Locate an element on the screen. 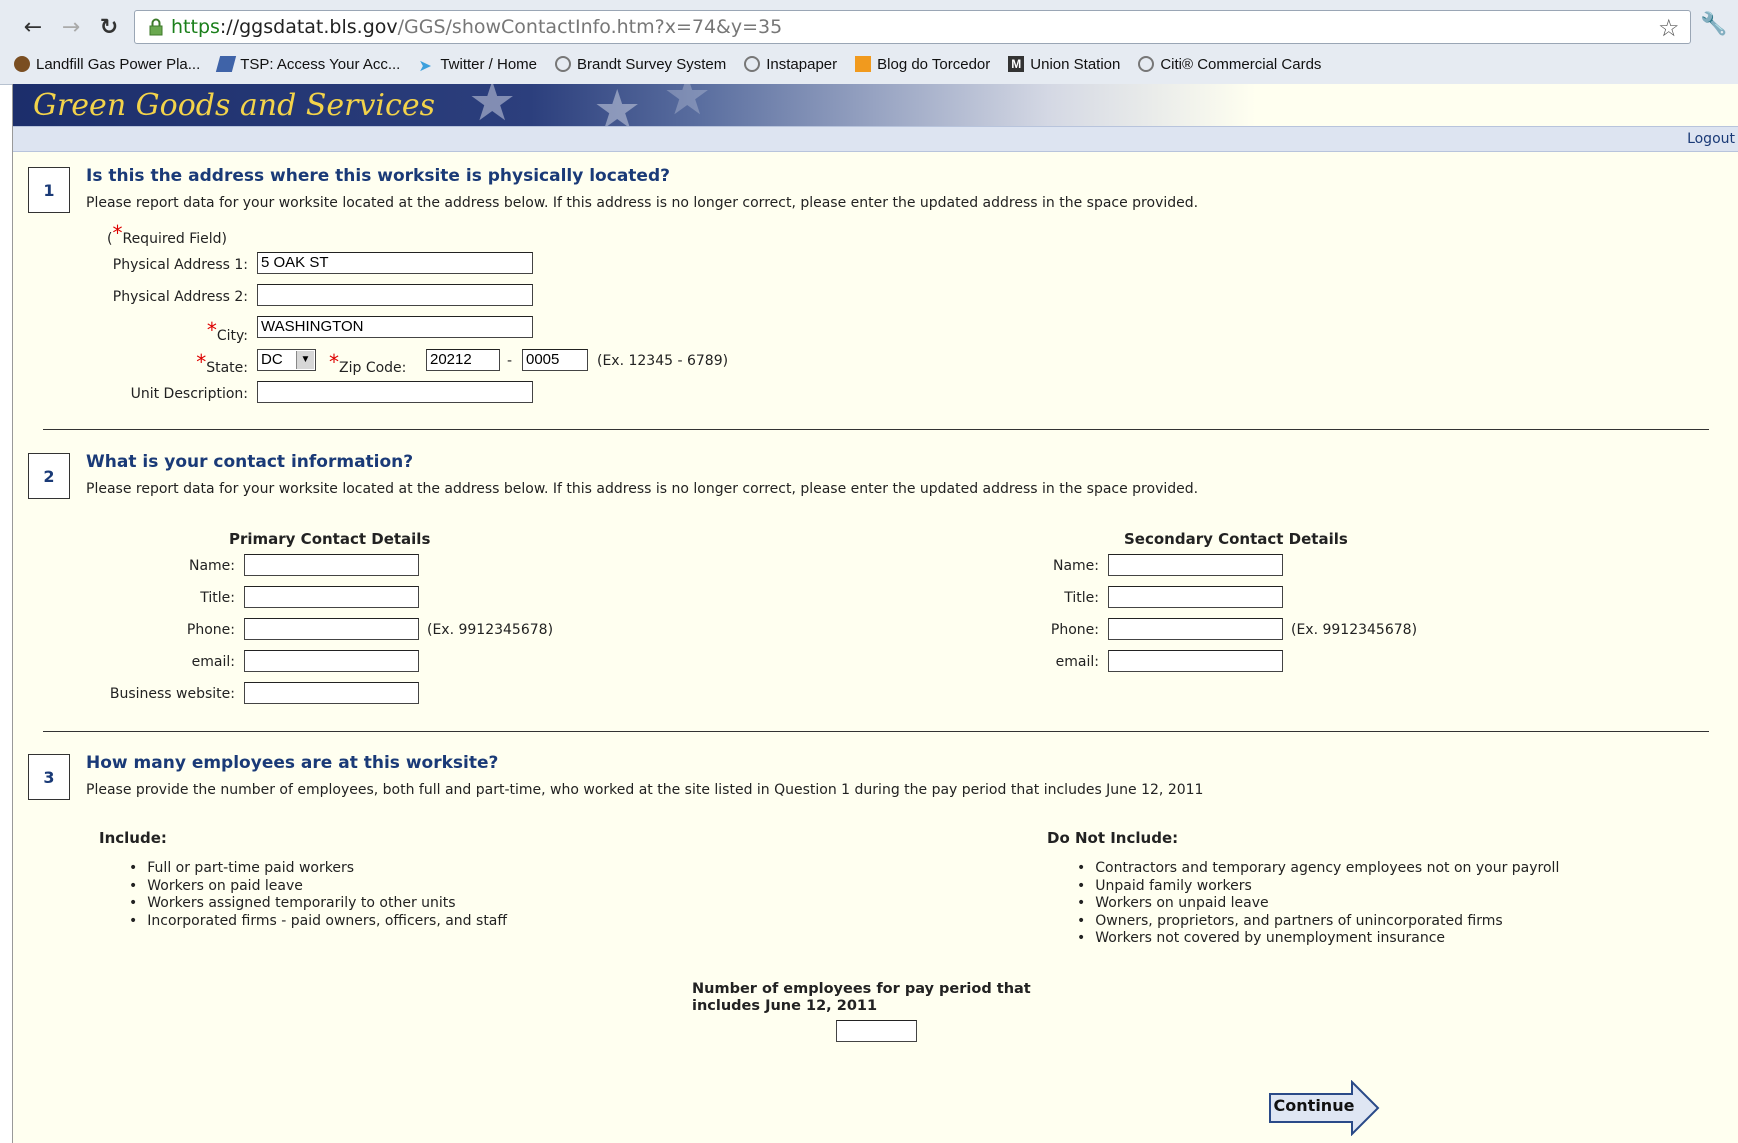  question-title: What is your contact information? is located at coordinates (250, 462).